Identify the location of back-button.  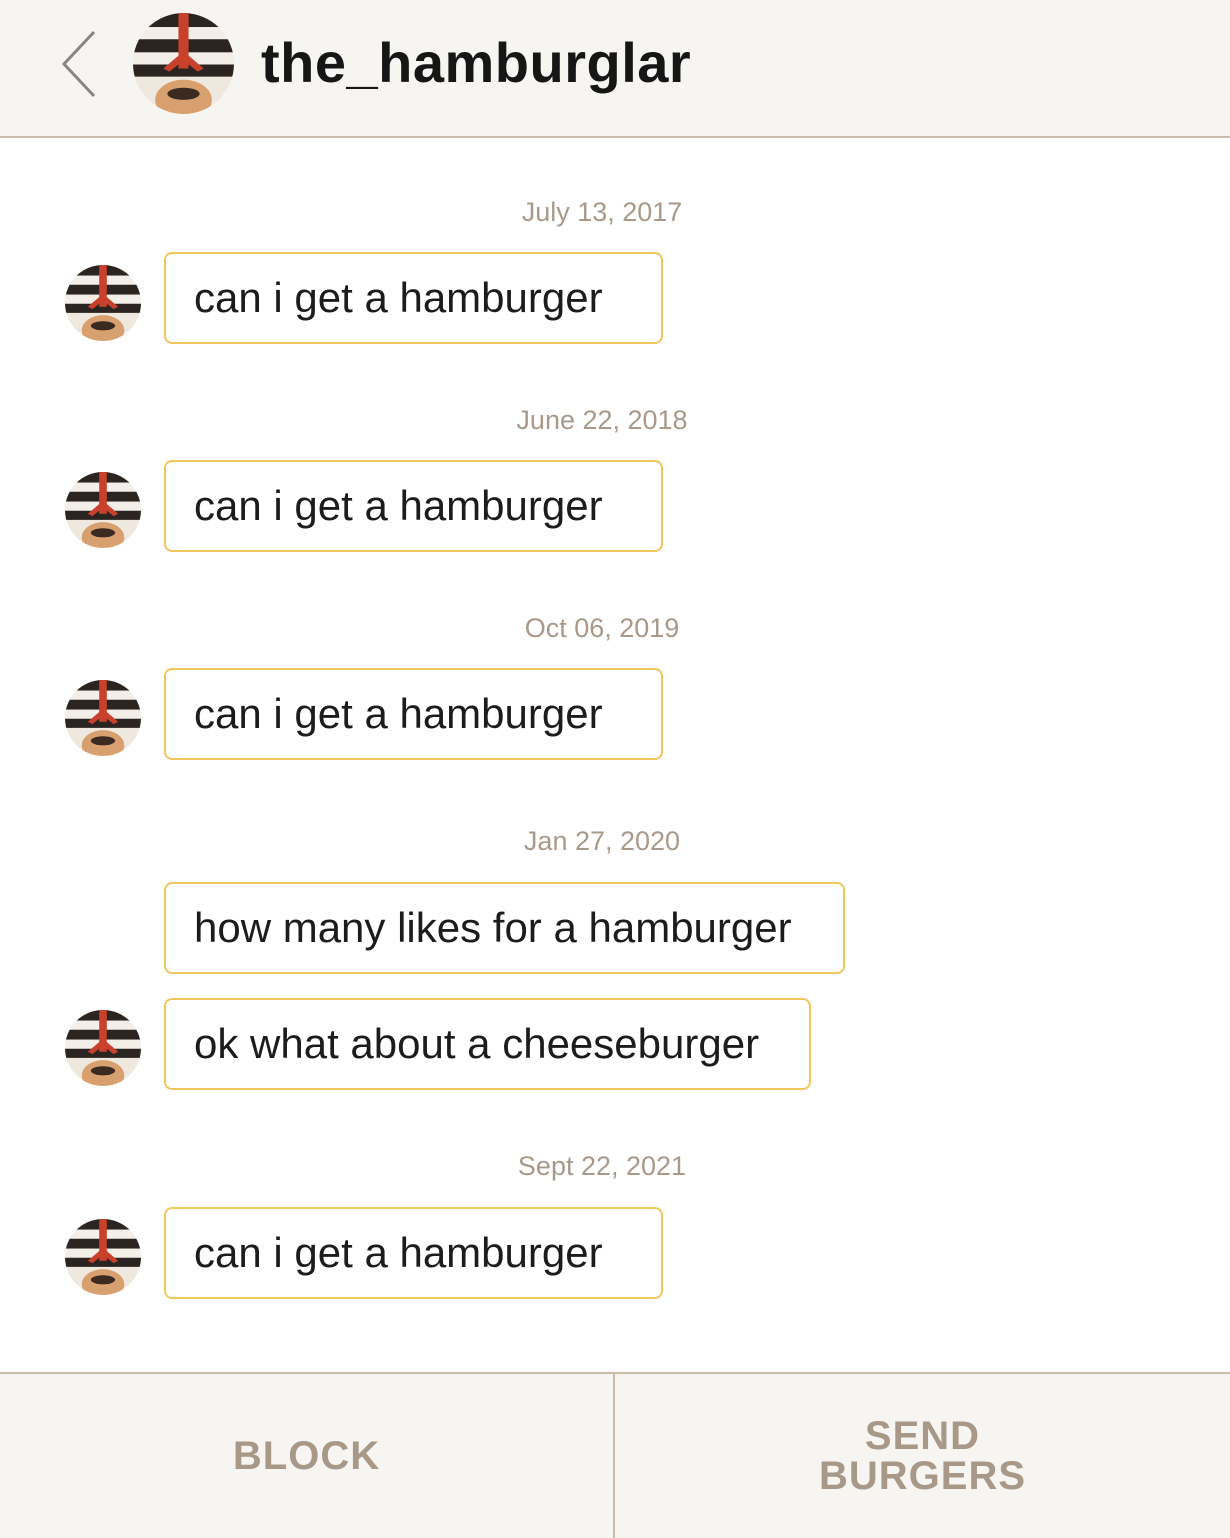
(80, 64).